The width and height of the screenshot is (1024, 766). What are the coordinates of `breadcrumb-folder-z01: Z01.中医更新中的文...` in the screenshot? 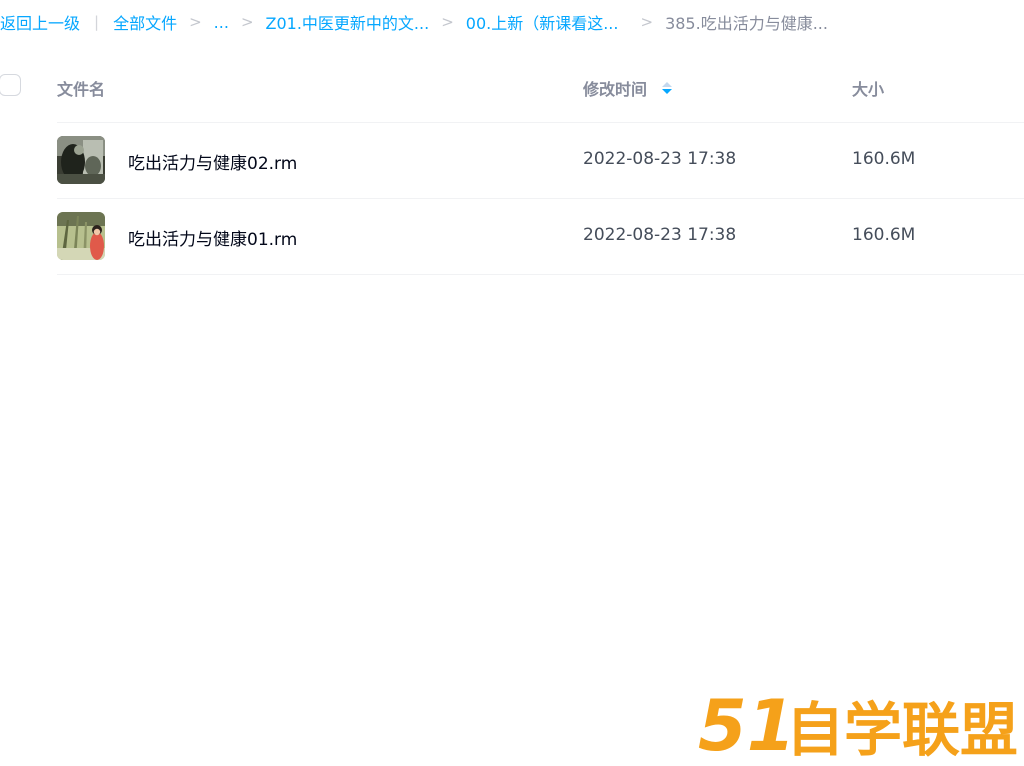 It's located at (348, 22).